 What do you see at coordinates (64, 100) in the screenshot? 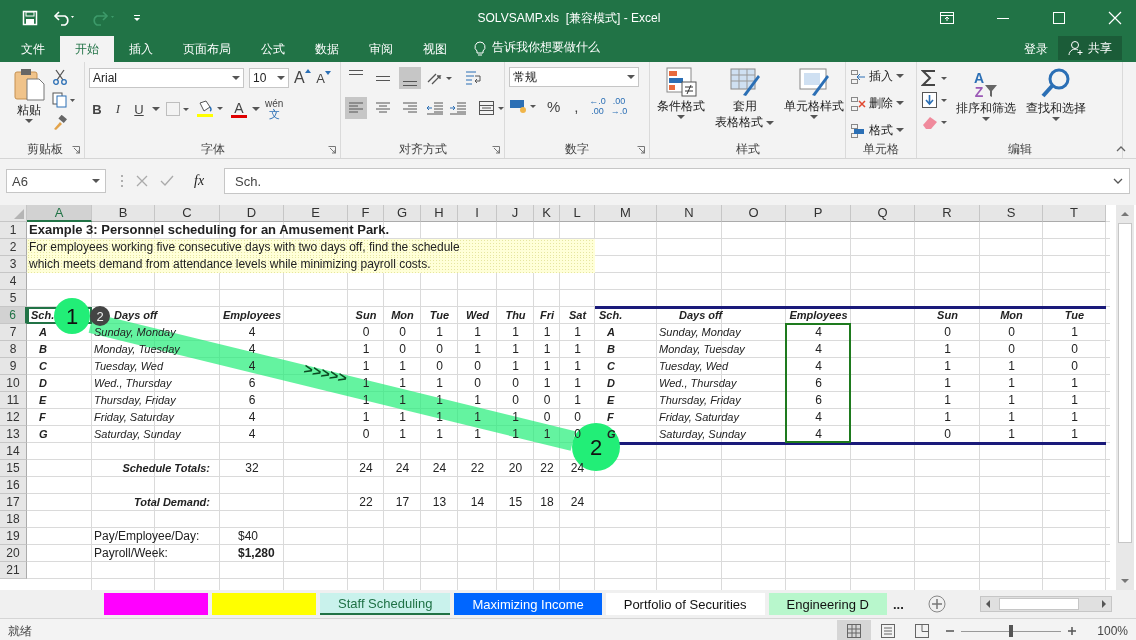
I see `copy-icon` at bounding box center [64, 100].